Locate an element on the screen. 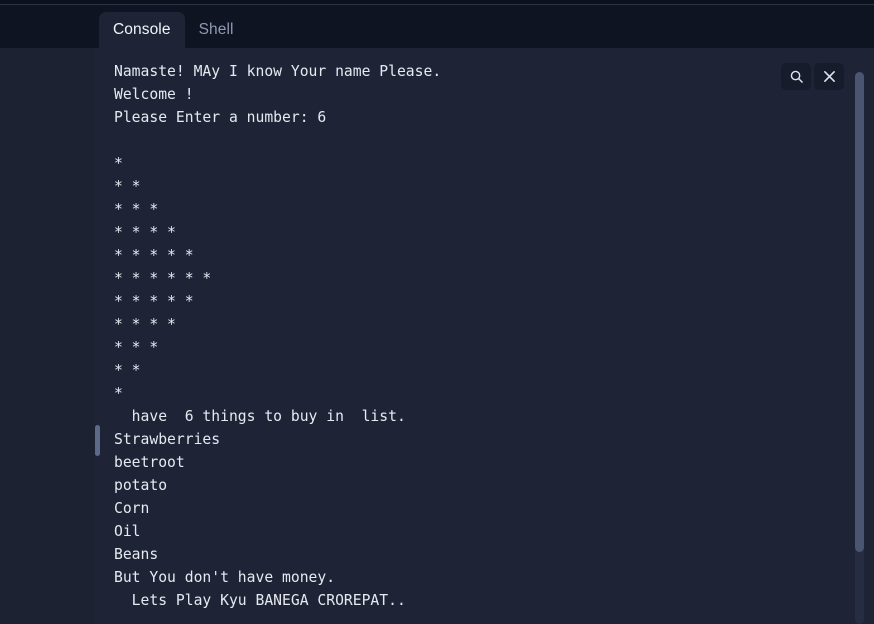 The image size is (874, 624). console-line: Oil is located at coordinates (127, 531).